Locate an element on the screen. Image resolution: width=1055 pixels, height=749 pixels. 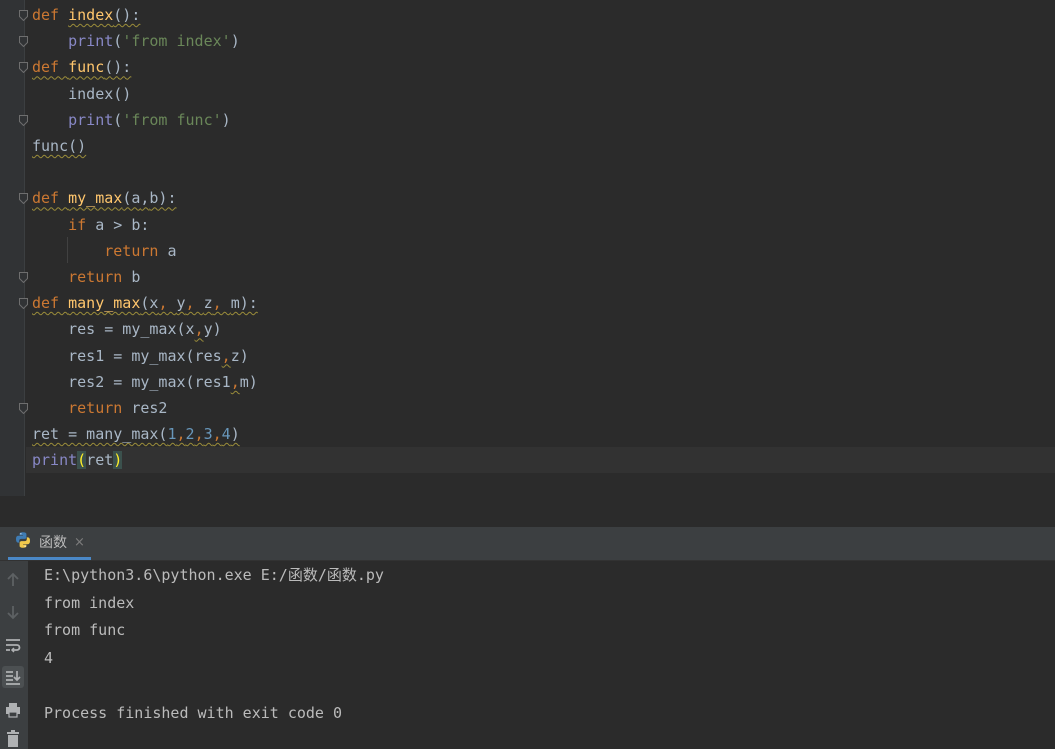
code-token: res = my_max(x is located at coordinates (113, 329).